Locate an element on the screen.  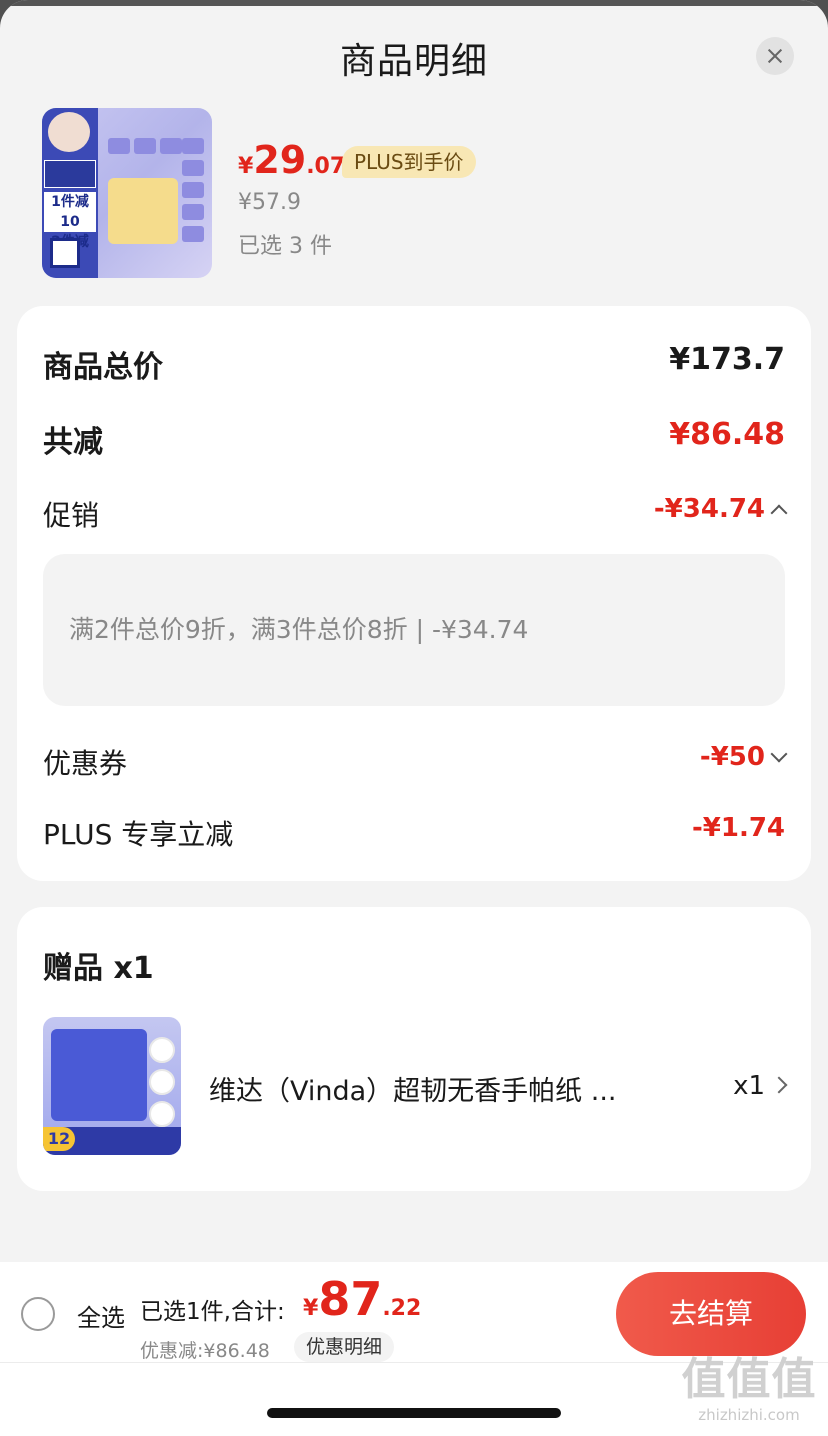
product-image: 1件减10 2件减20 is located at coordinates (127, 193).